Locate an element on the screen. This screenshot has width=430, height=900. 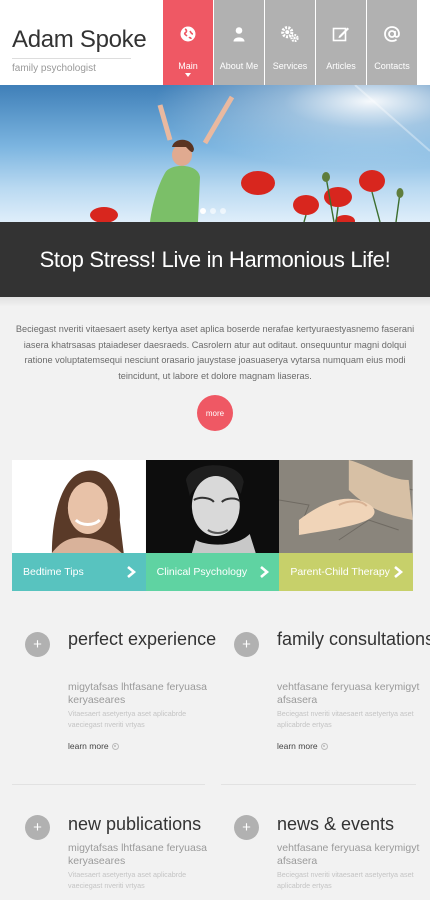
feature-title: new publications is located at coordinates (148, 824).